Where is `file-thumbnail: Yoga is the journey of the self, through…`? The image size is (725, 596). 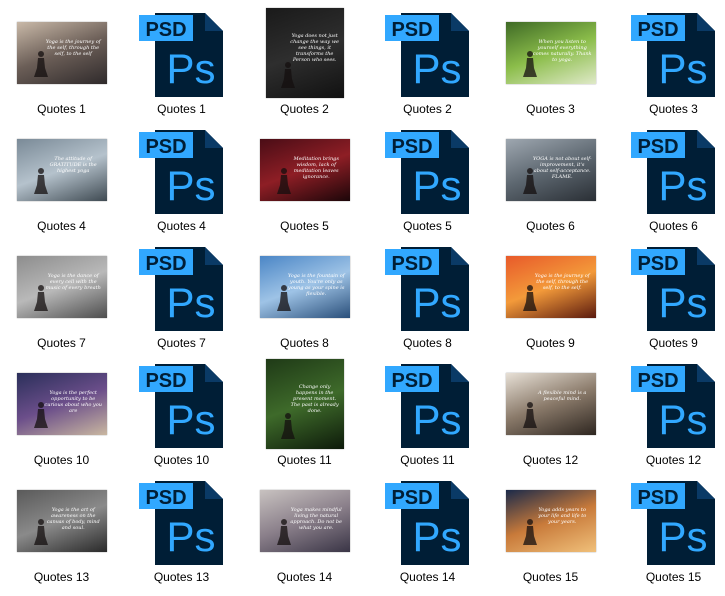 file-thumbnail: Yoga is the journey of the self, through… is located at coordinates (550, 287).